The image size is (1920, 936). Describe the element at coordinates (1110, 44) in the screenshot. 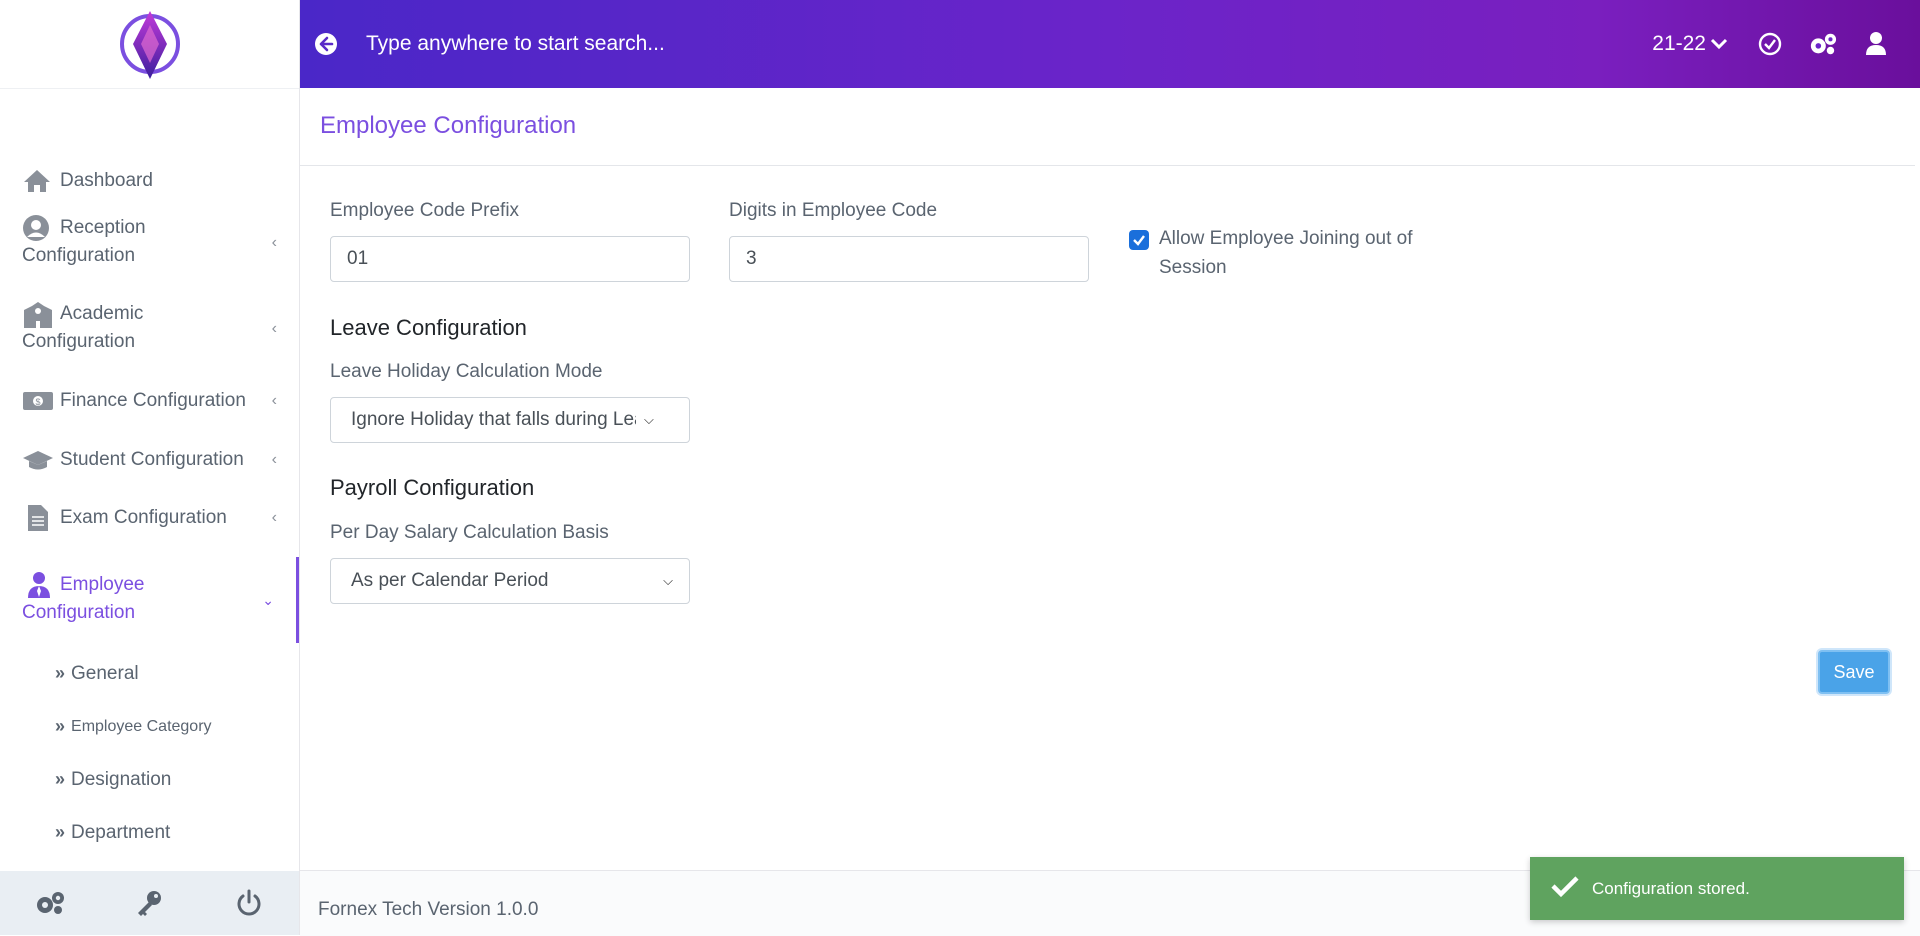

I see `top-header: Type anywhere to start search... 21-22` at that location.